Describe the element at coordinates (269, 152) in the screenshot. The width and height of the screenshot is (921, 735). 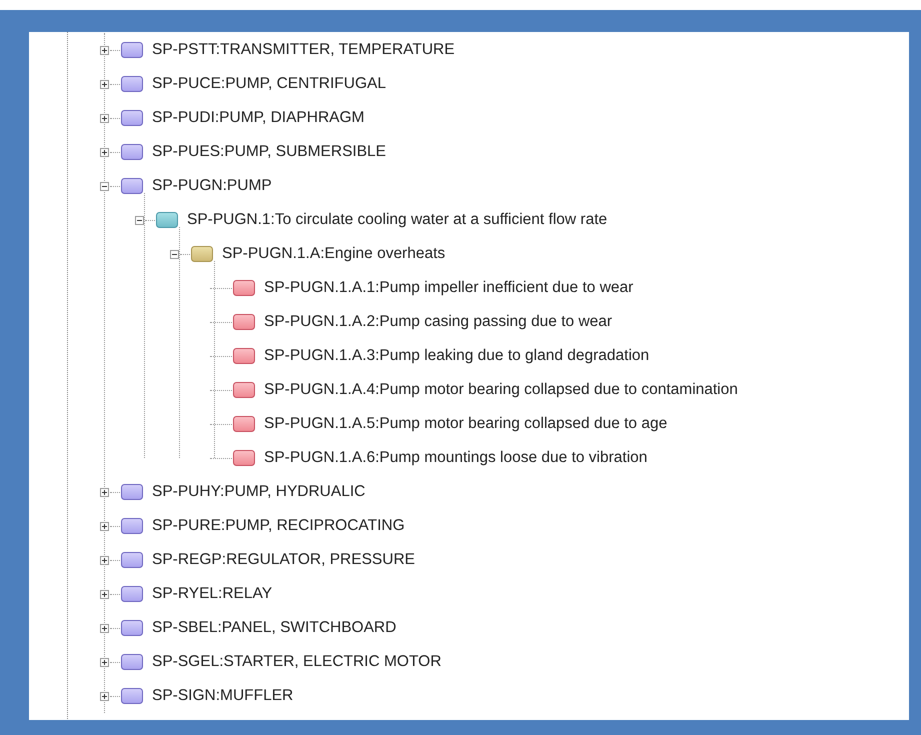
I see `tree-item-label: SP-PUES:PUMP, SUBMERSIBLE` at that location.